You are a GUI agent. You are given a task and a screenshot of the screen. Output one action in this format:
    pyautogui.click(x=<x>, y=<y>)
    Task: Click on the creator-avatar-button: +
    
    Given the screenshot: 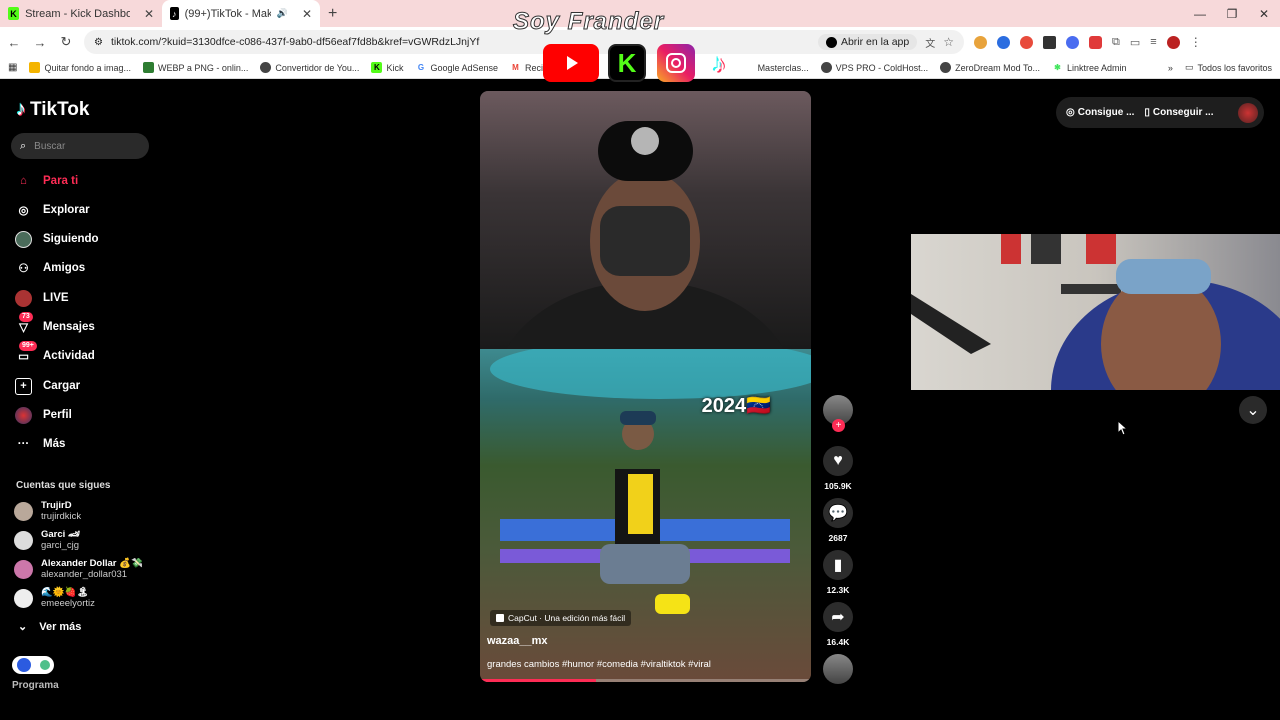 What is the action you would take?
    pyautogui.click(x=838, y=413)
    